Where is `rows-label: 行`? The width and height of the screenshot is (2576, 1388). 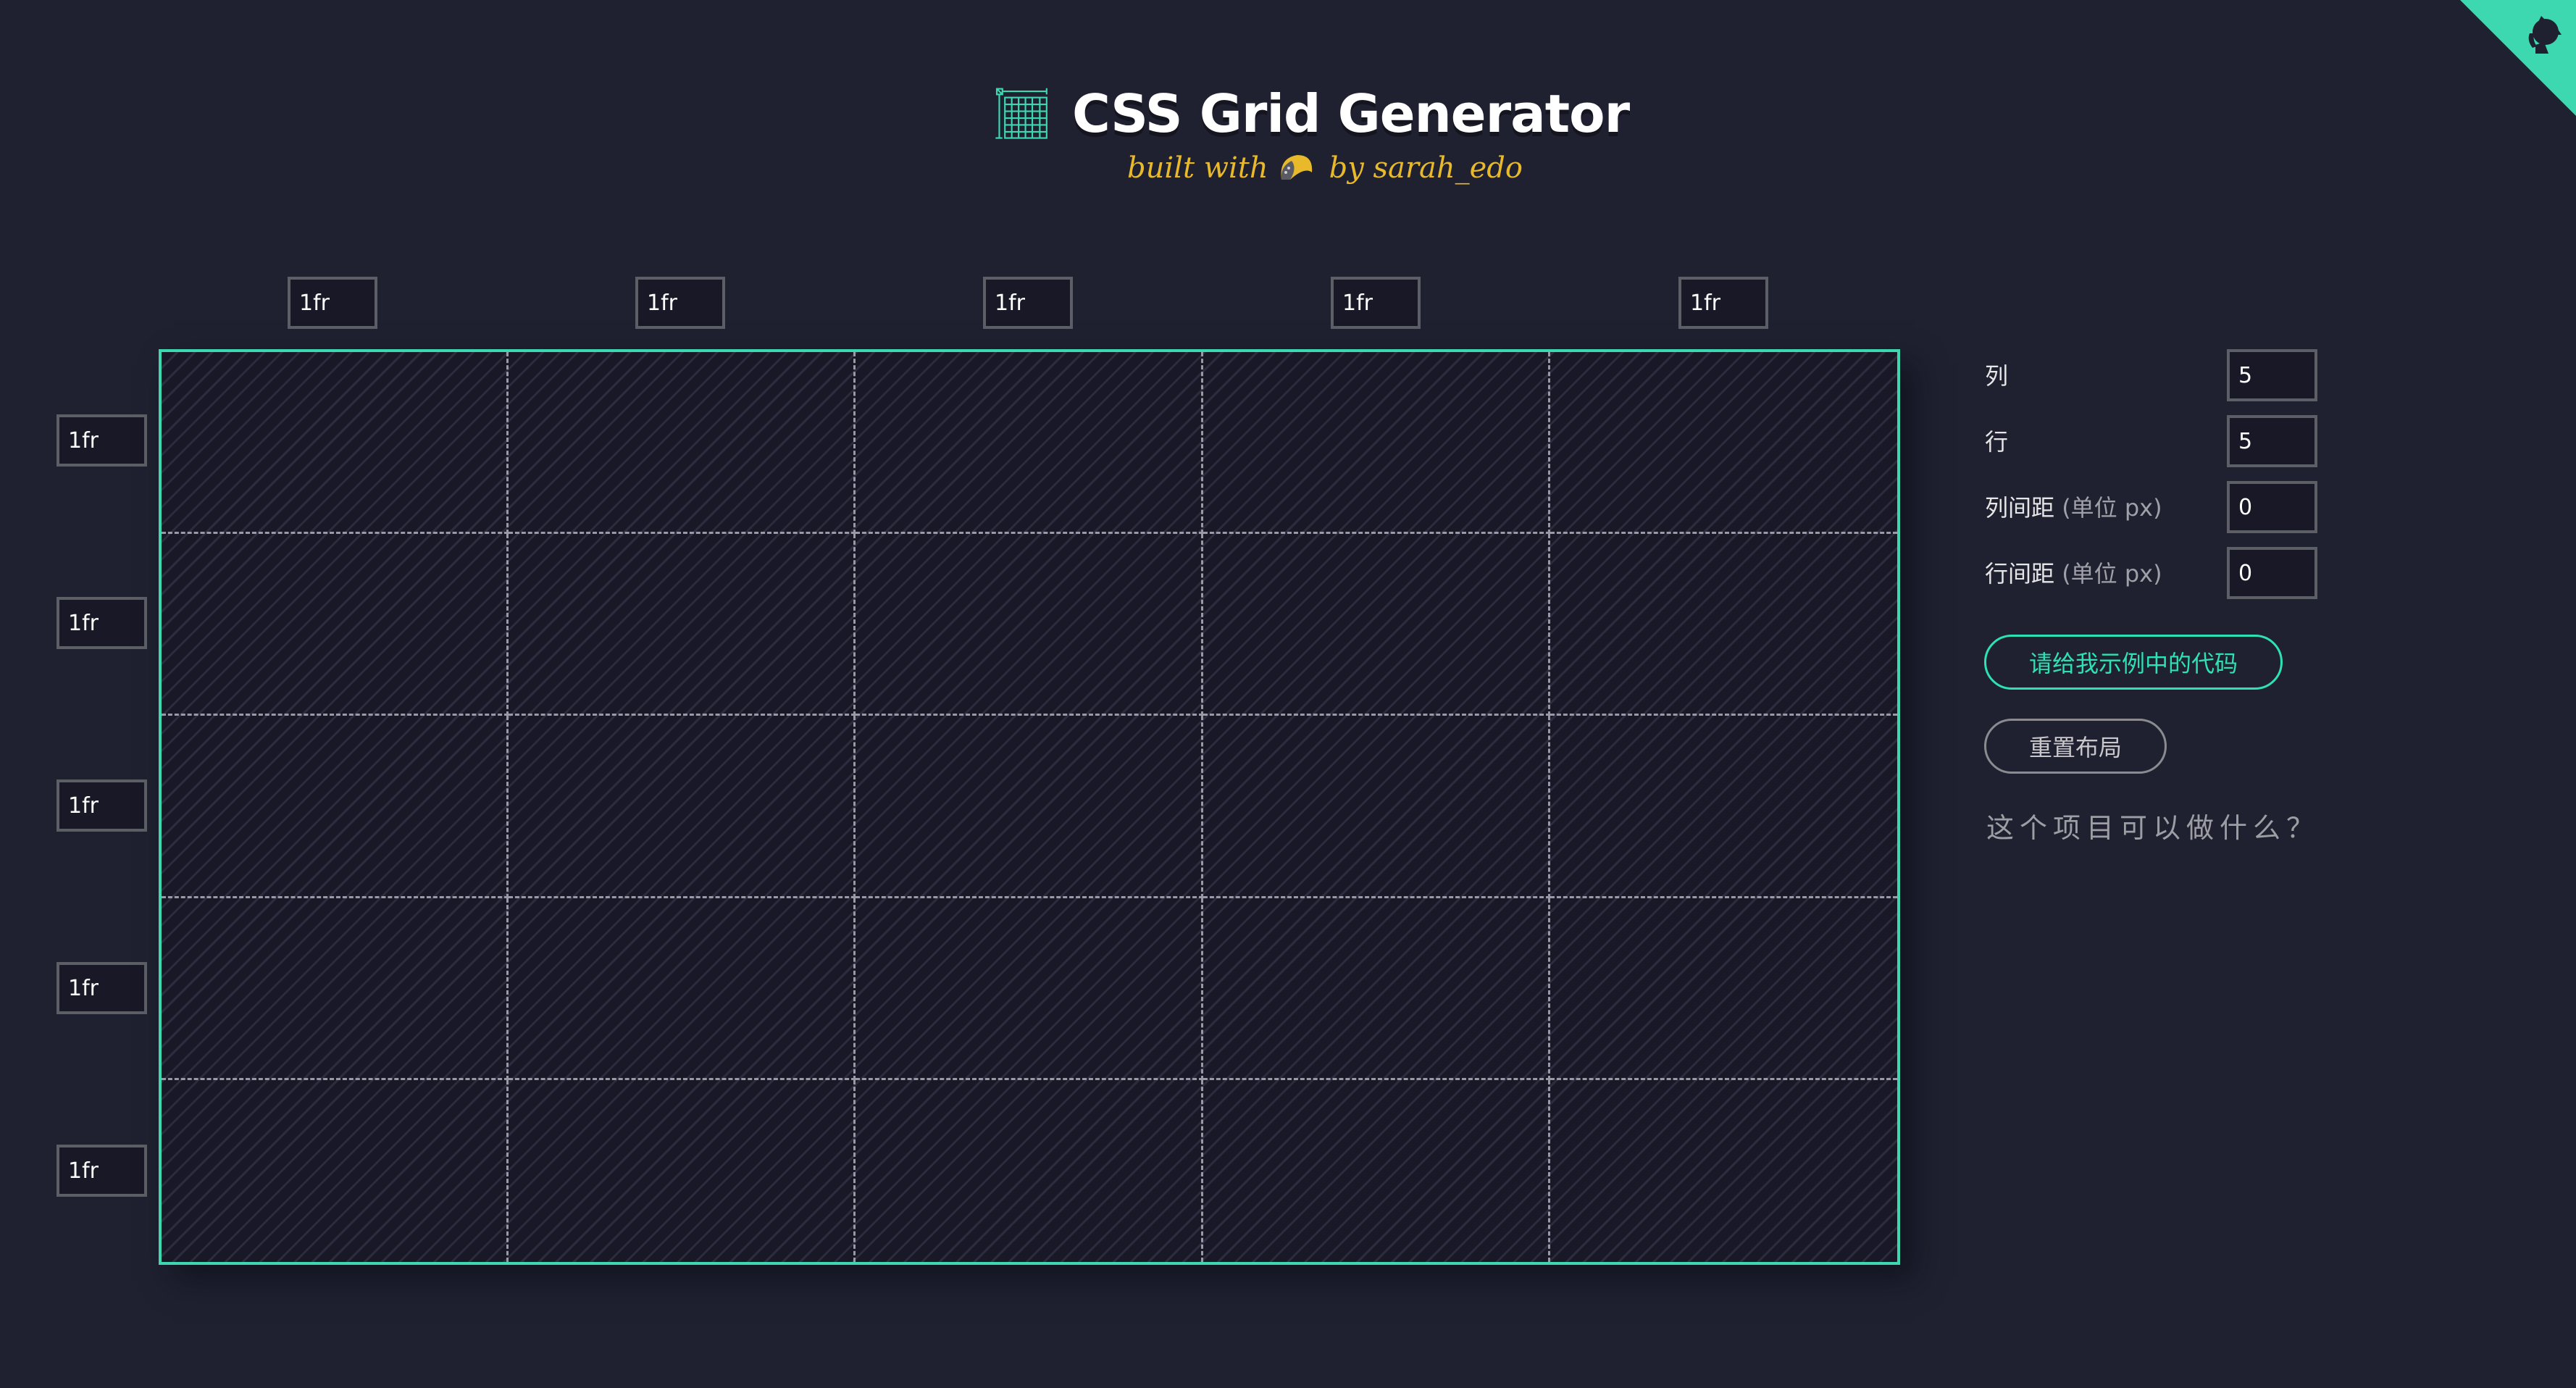
rows-label: 行 is located at coordinates (1997, 442).